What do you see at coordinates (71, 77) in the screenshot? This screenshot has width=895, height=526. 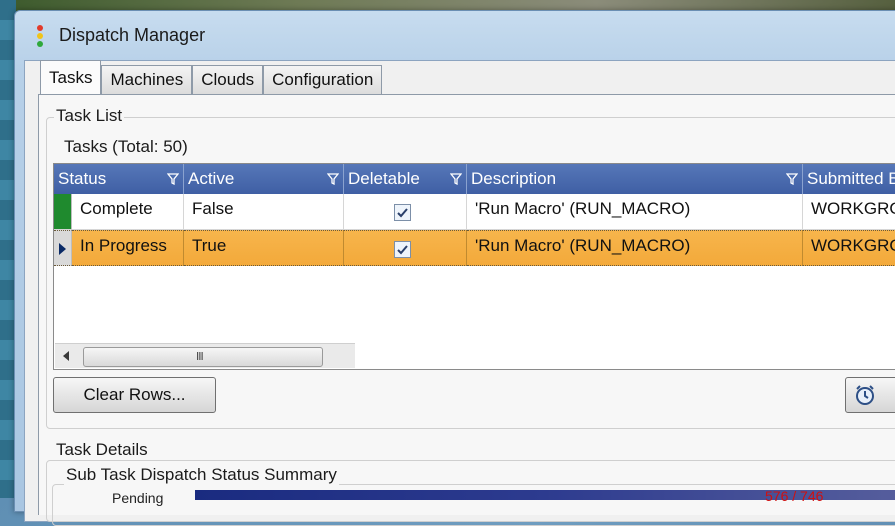 I see `tab-tasks: Tasks` at bounding box center [71, 77].